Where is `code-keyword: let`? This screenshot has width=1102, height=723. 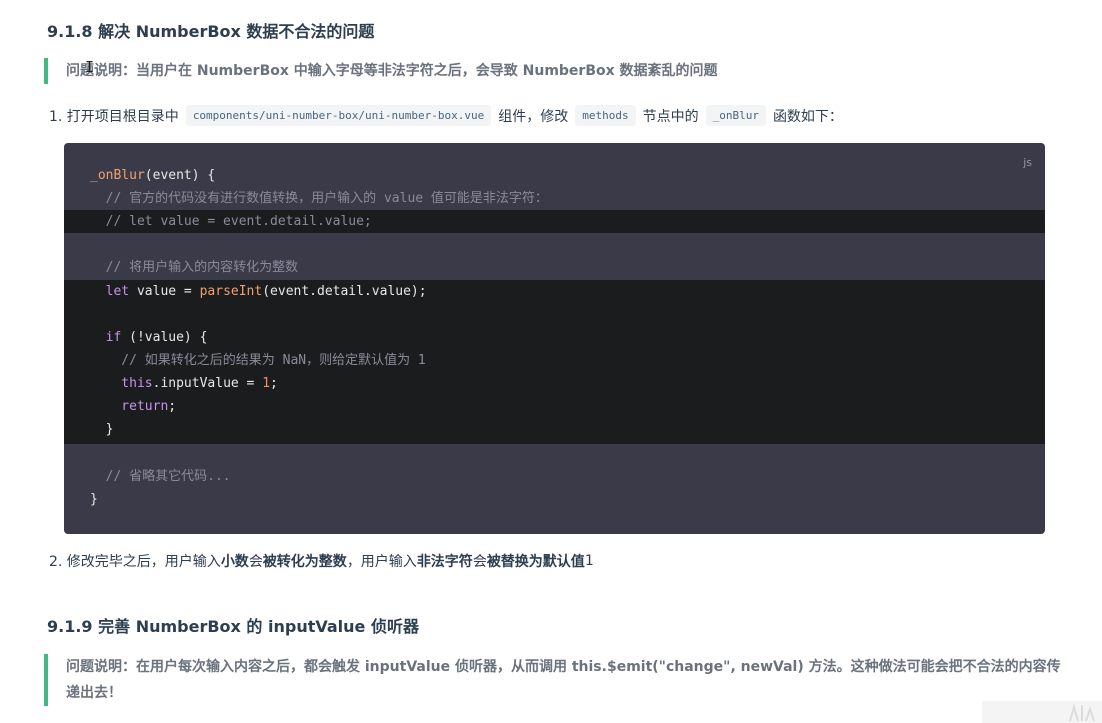 code-keyword: let is located at coordinates (110, 291).